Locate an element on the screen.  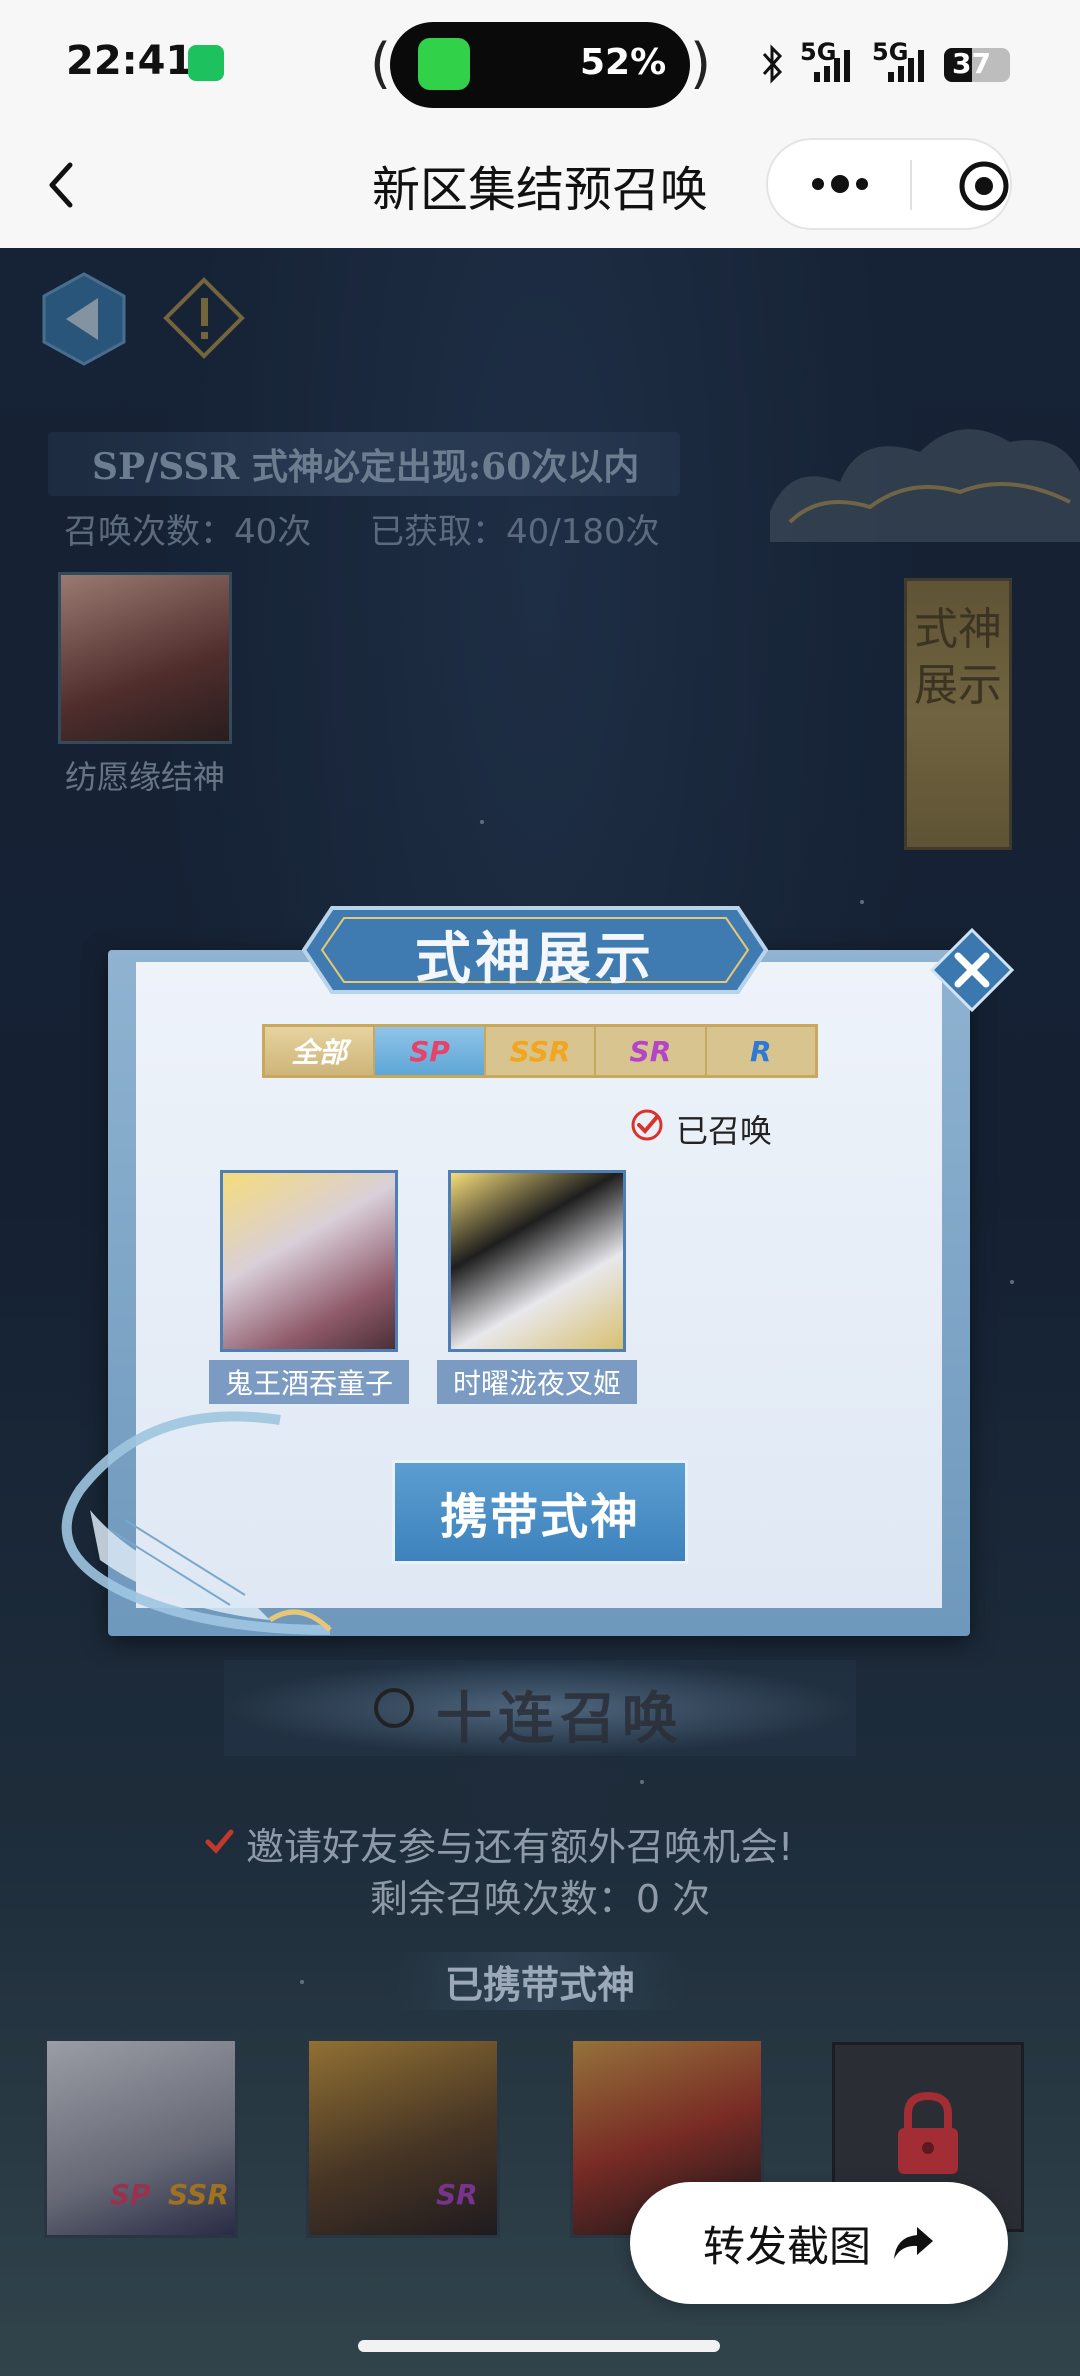
modal-title: 式神展示 is located at coordinates (535, 959).